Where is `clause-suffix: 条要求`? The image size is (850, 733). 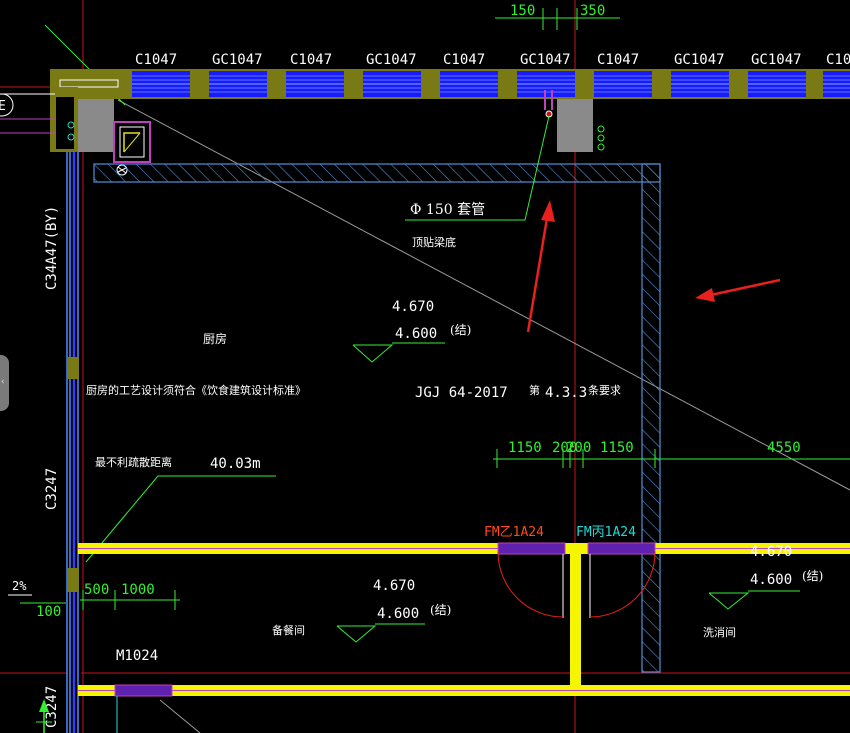
clause-suffix: 条要求 is located at coordinates (604, 390).